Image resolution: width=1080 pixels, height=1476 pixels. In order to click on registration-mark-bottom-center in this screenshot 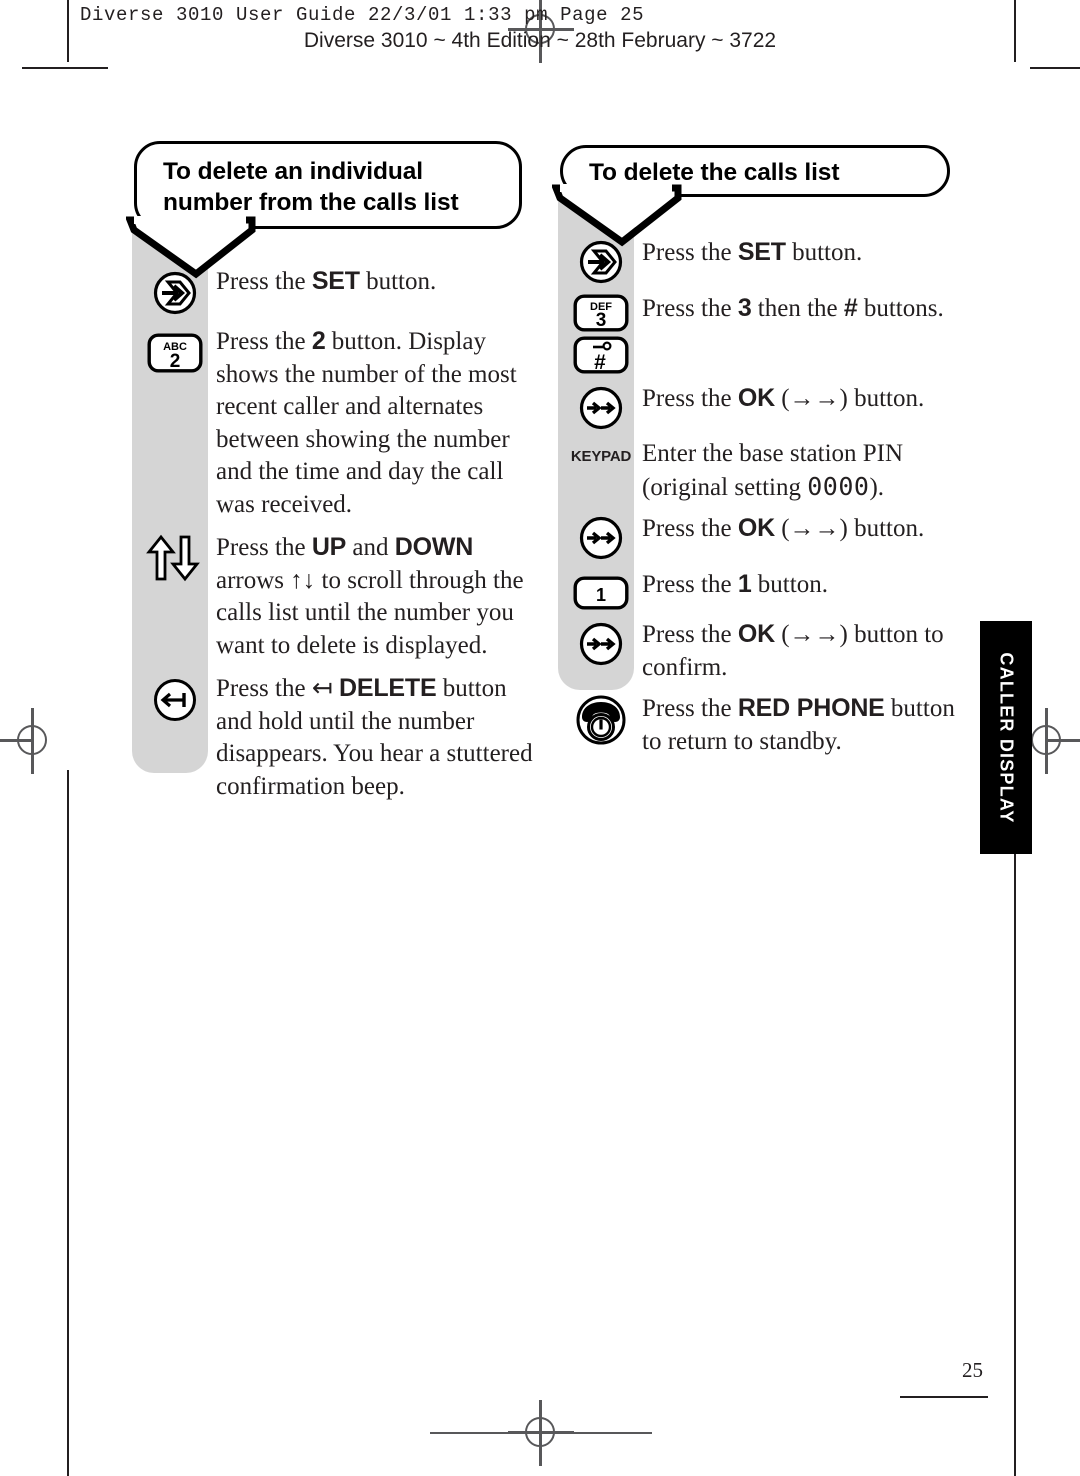, I will do `click(541, 1433)`.